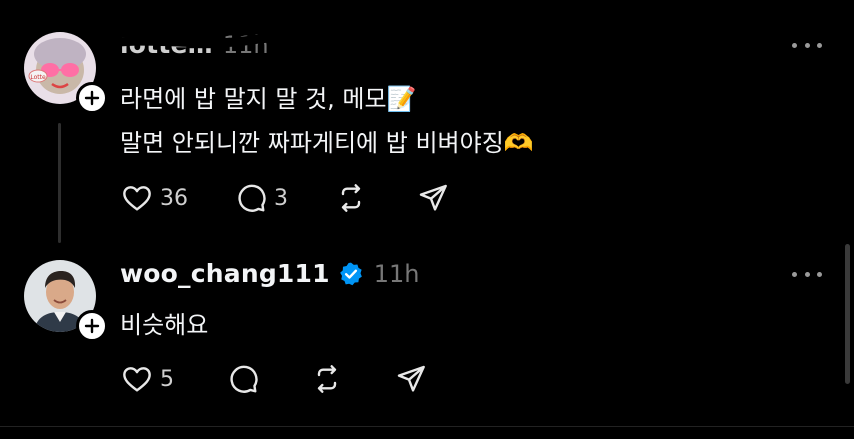  Describe the element at coordinates (66, 301) in the screenshot. I see `avatar-container` at that location.